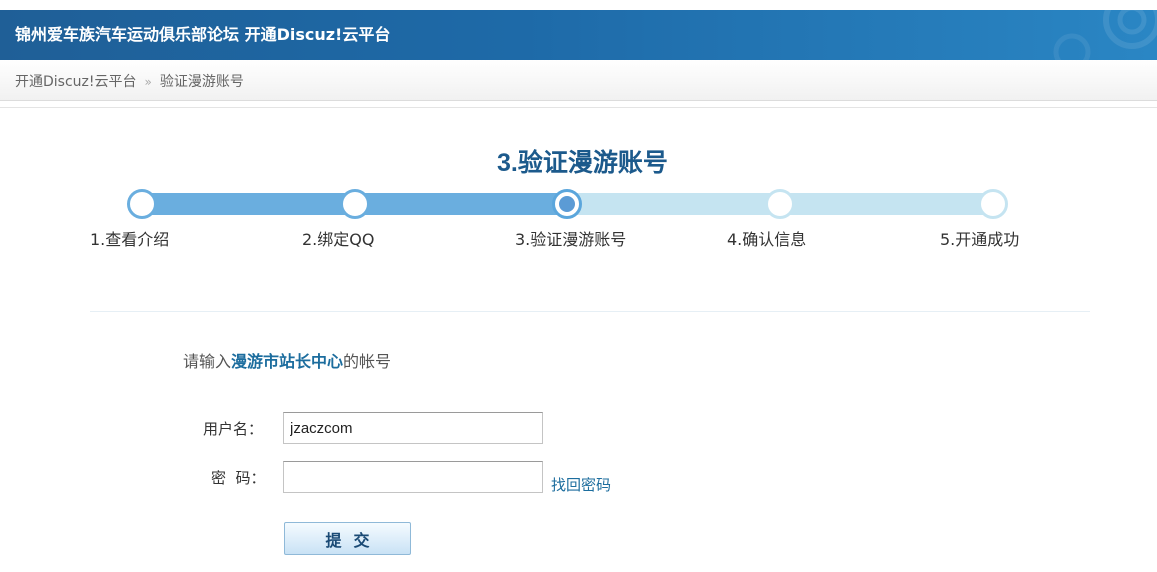 The height and width of the screenshot is (572, 1157). What do you see at coordinates (767, 239) in the screenshot?
I see `step-label-4: 4.确认信息` at bounding box center [767, 239].